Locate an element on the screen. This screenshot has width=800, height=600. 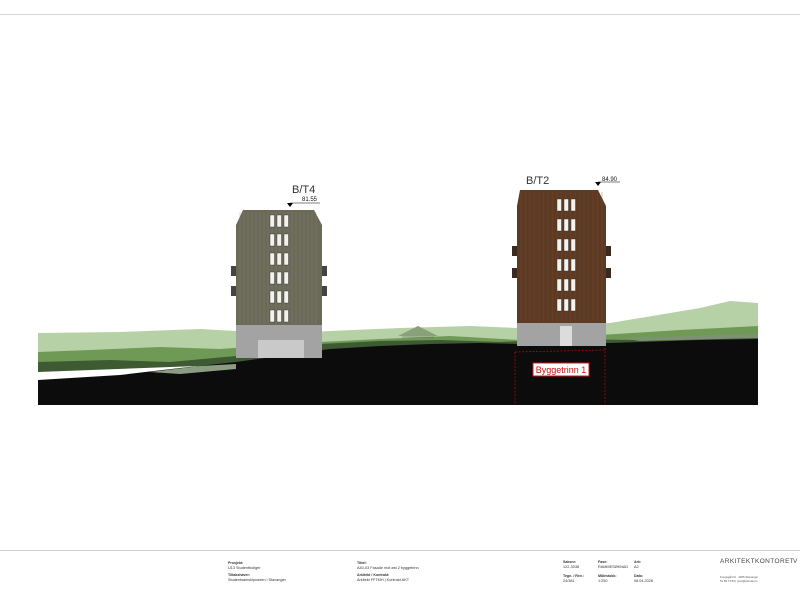
job-no-label: Saksnr: is located at coordinates (570, 562).